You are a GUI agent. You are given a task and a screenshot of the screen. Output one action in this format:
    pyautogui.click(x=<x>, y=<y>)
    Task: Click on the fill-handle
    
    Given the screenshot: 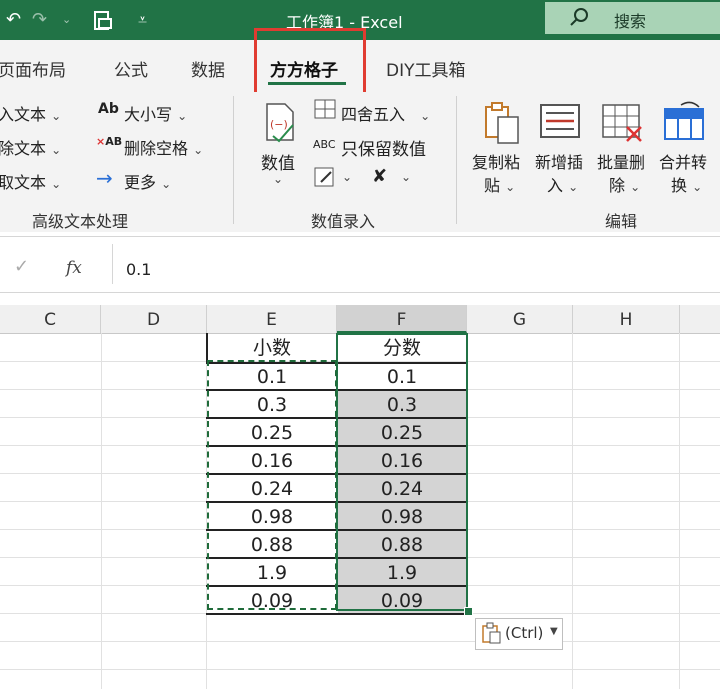 What is the action you would take?
    pyautogui.click(x=468, y=611)
    